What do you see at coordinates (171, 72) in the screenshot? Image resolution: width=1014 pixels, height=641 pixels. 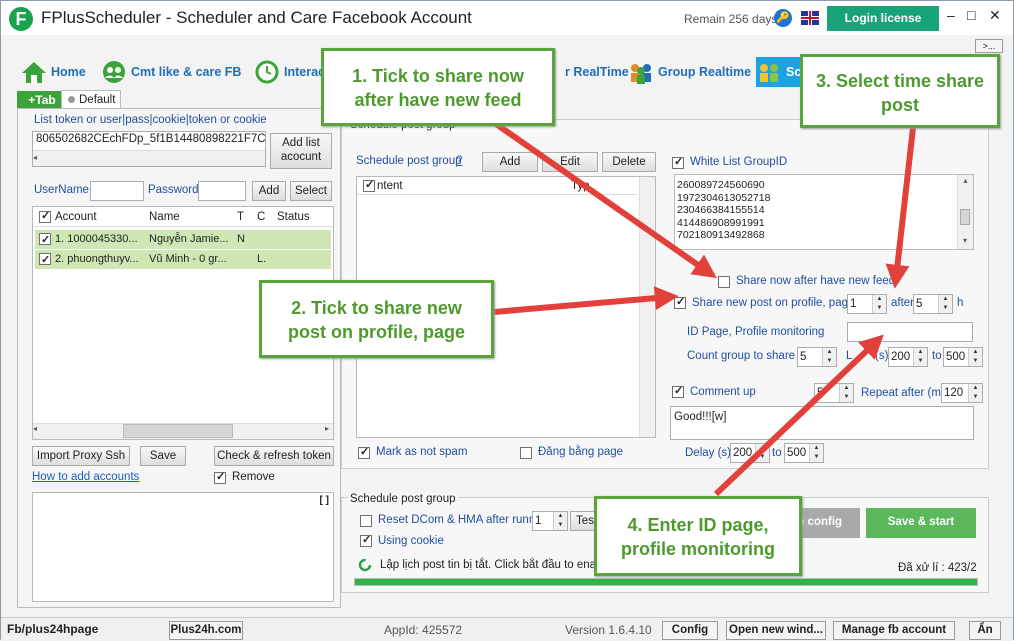 I see `tab-cmt-like: Cmt like & care FB` at bounding box center [171, 72].